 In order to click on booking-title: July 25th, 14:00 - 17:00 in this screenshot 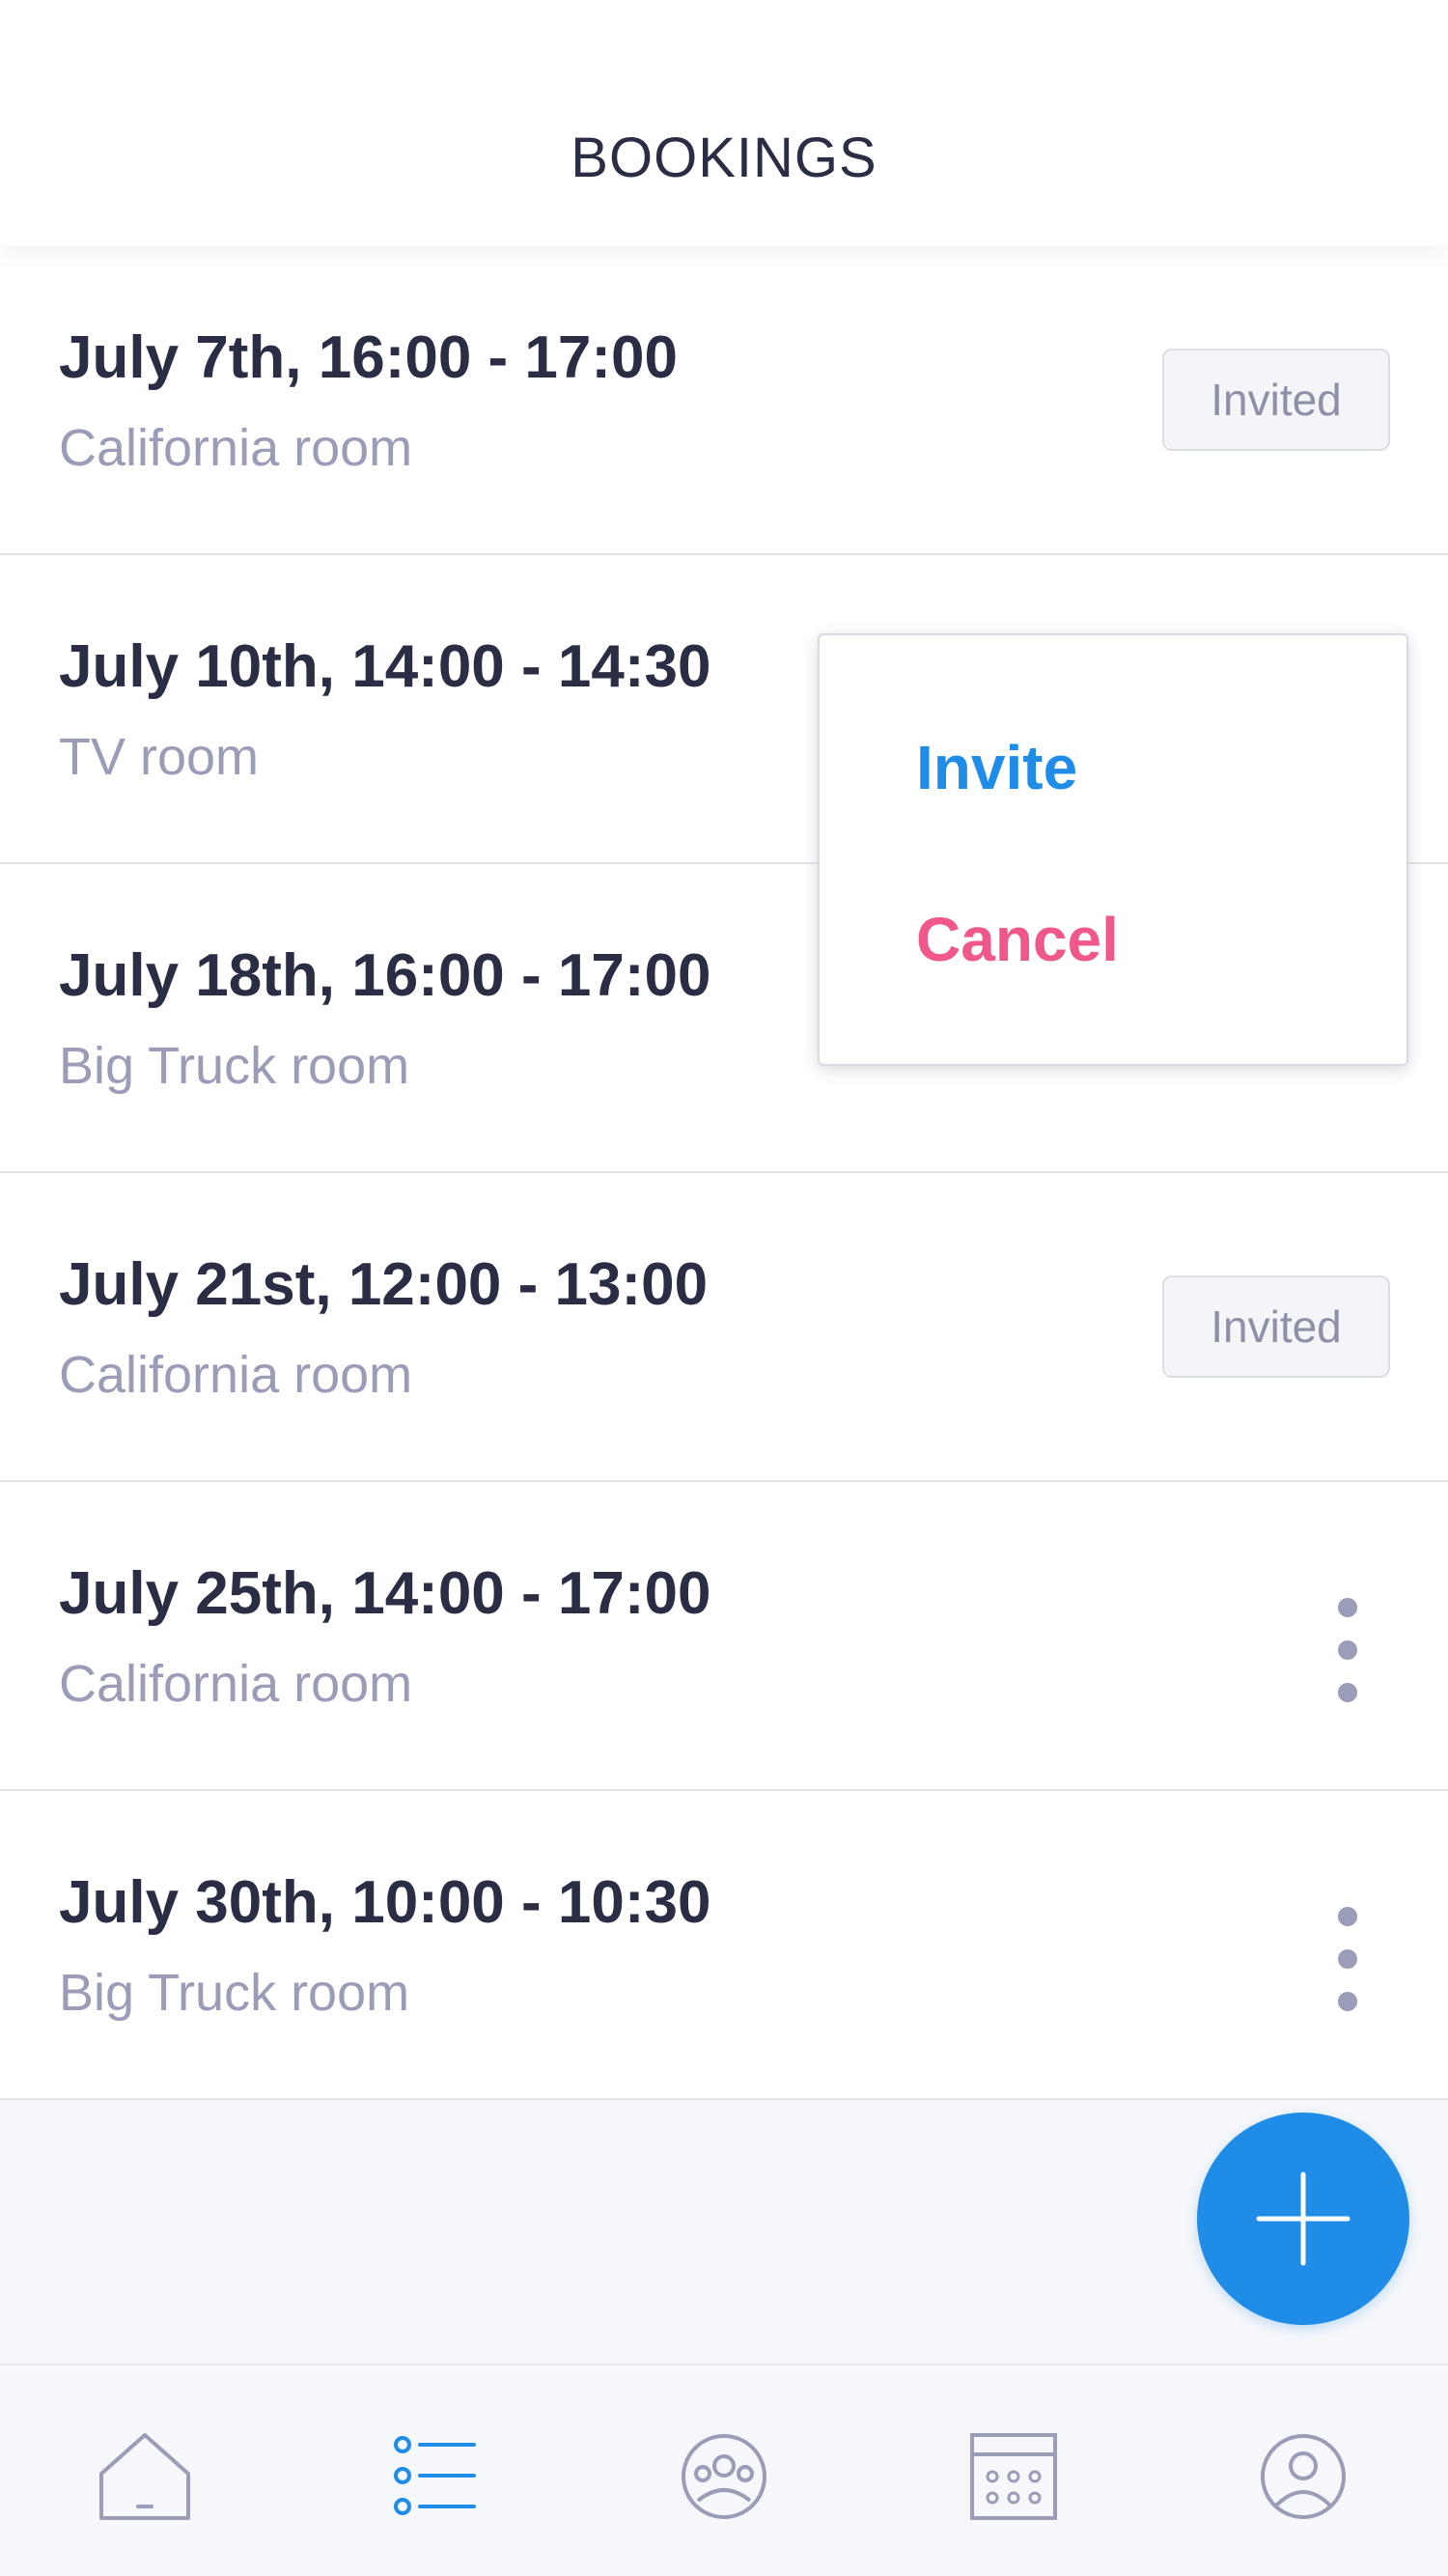, I will do `click(385, 1594)`.